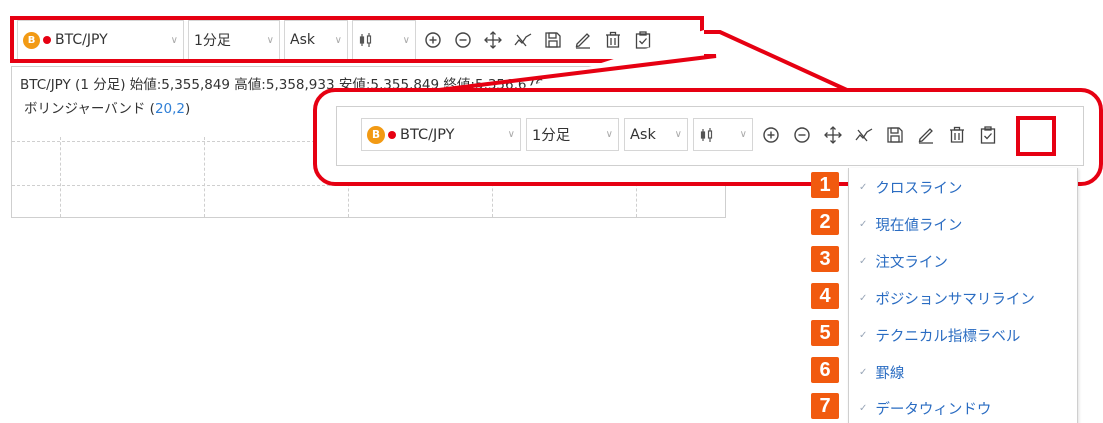  I want to click on interval-select: 1分足 ∨, so click(572, 134).